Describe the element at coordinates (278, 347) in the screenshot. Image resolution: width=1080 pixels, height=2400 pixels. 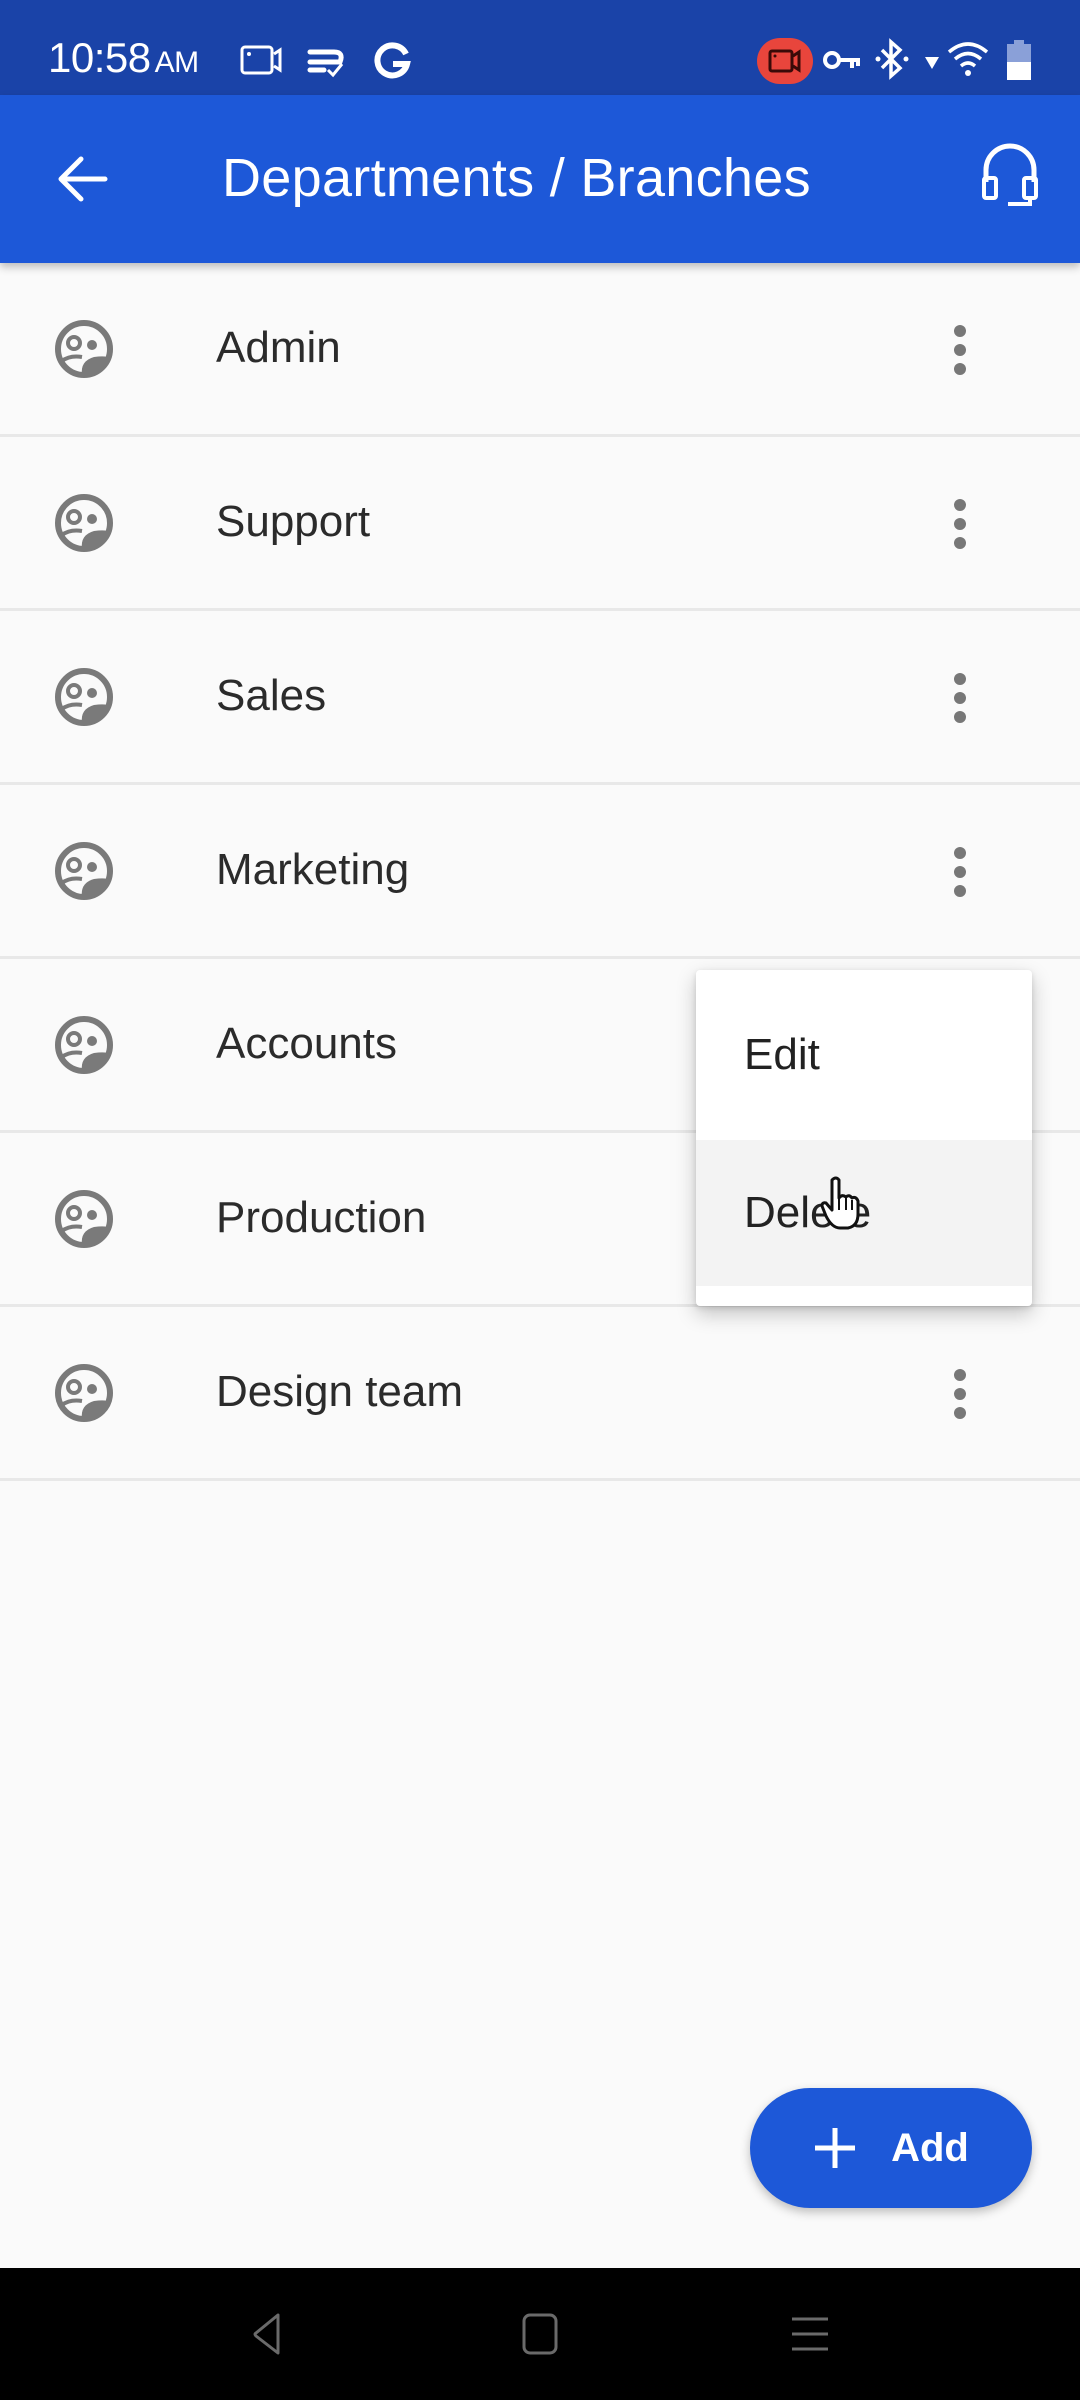
I see `department-name: Admin` at that location.